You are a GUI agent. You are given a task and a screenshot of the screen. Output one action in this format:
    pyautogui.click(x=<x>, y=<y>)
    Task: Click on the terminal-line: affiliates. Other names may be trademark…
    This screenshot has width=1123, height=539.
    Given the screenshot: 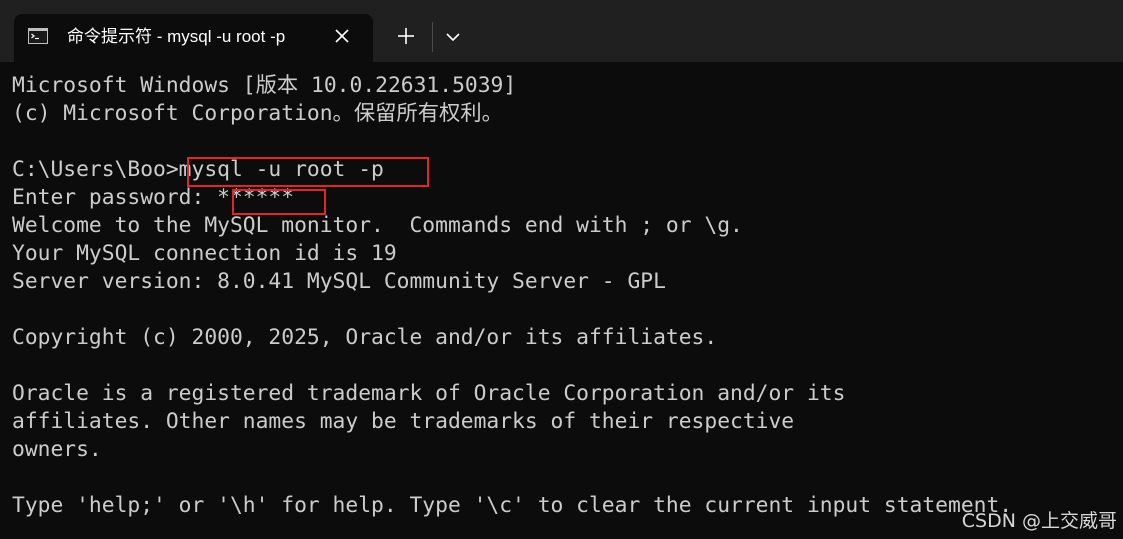 What is the action you would take?
    pyautogui.click(x=403, y=421)
    